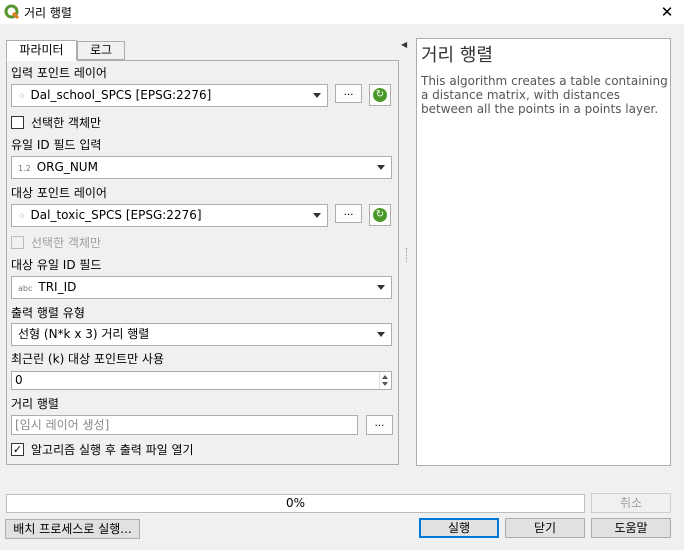  Describe the element at coordinates (116, 215) in the screenshot. I see `target-layer-value: Dal_toxic_SPCS [EPSG:2276]` at that location.